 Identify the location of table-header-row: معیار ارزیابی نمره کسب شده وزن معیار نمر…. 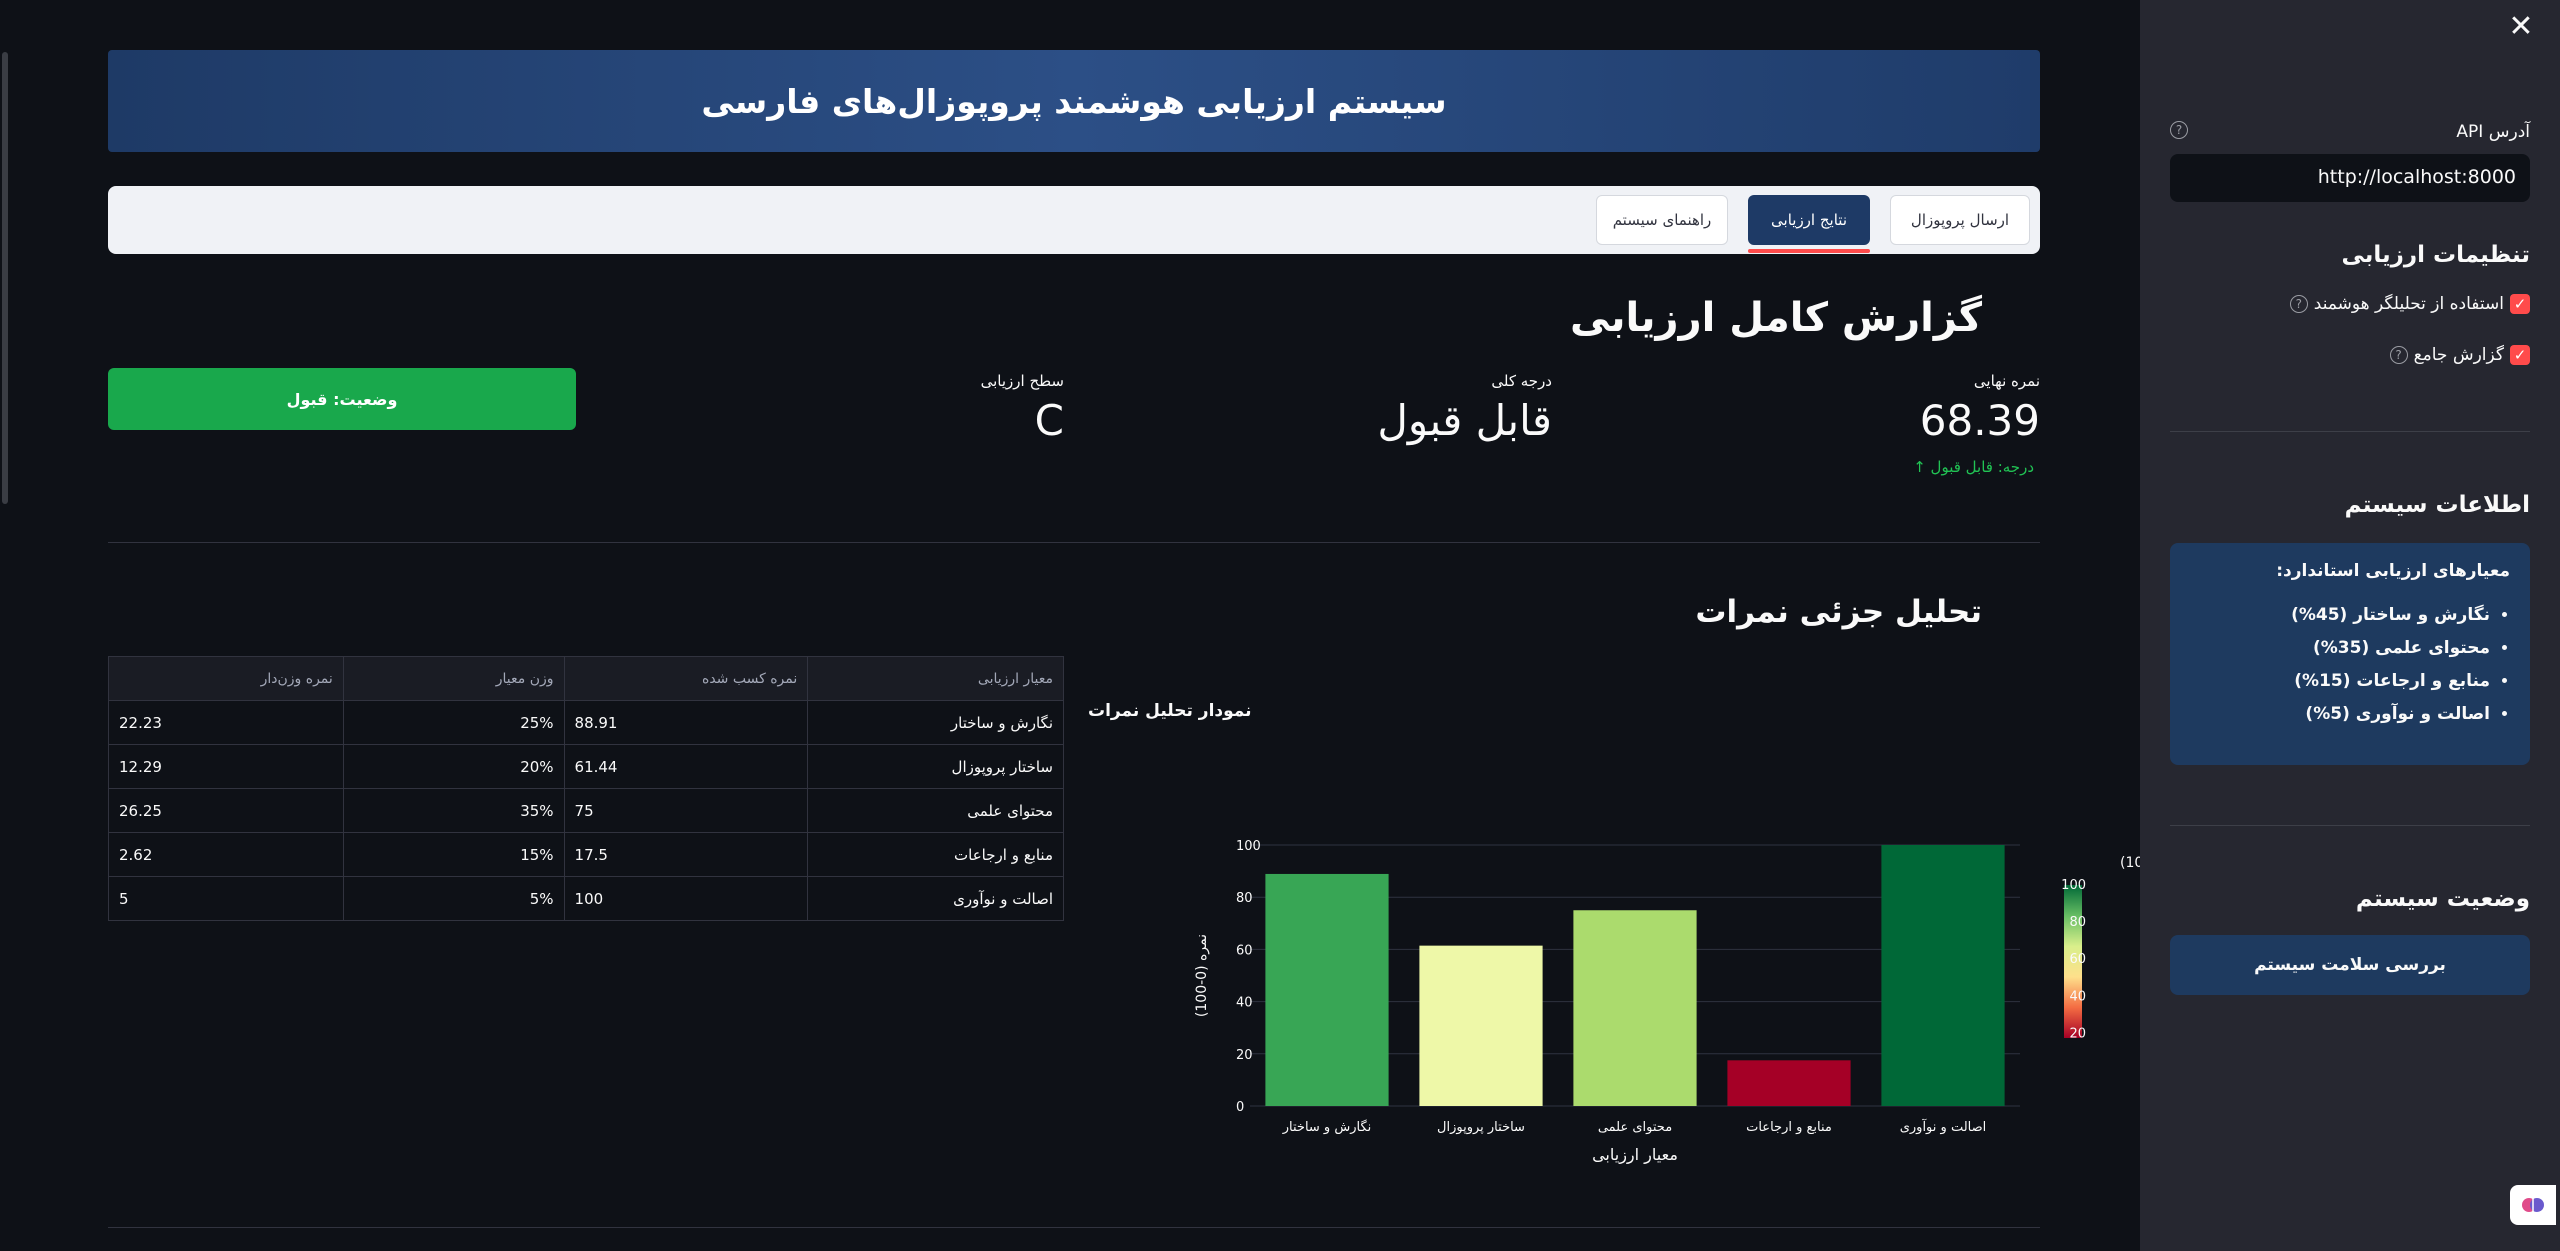
(586, 678).